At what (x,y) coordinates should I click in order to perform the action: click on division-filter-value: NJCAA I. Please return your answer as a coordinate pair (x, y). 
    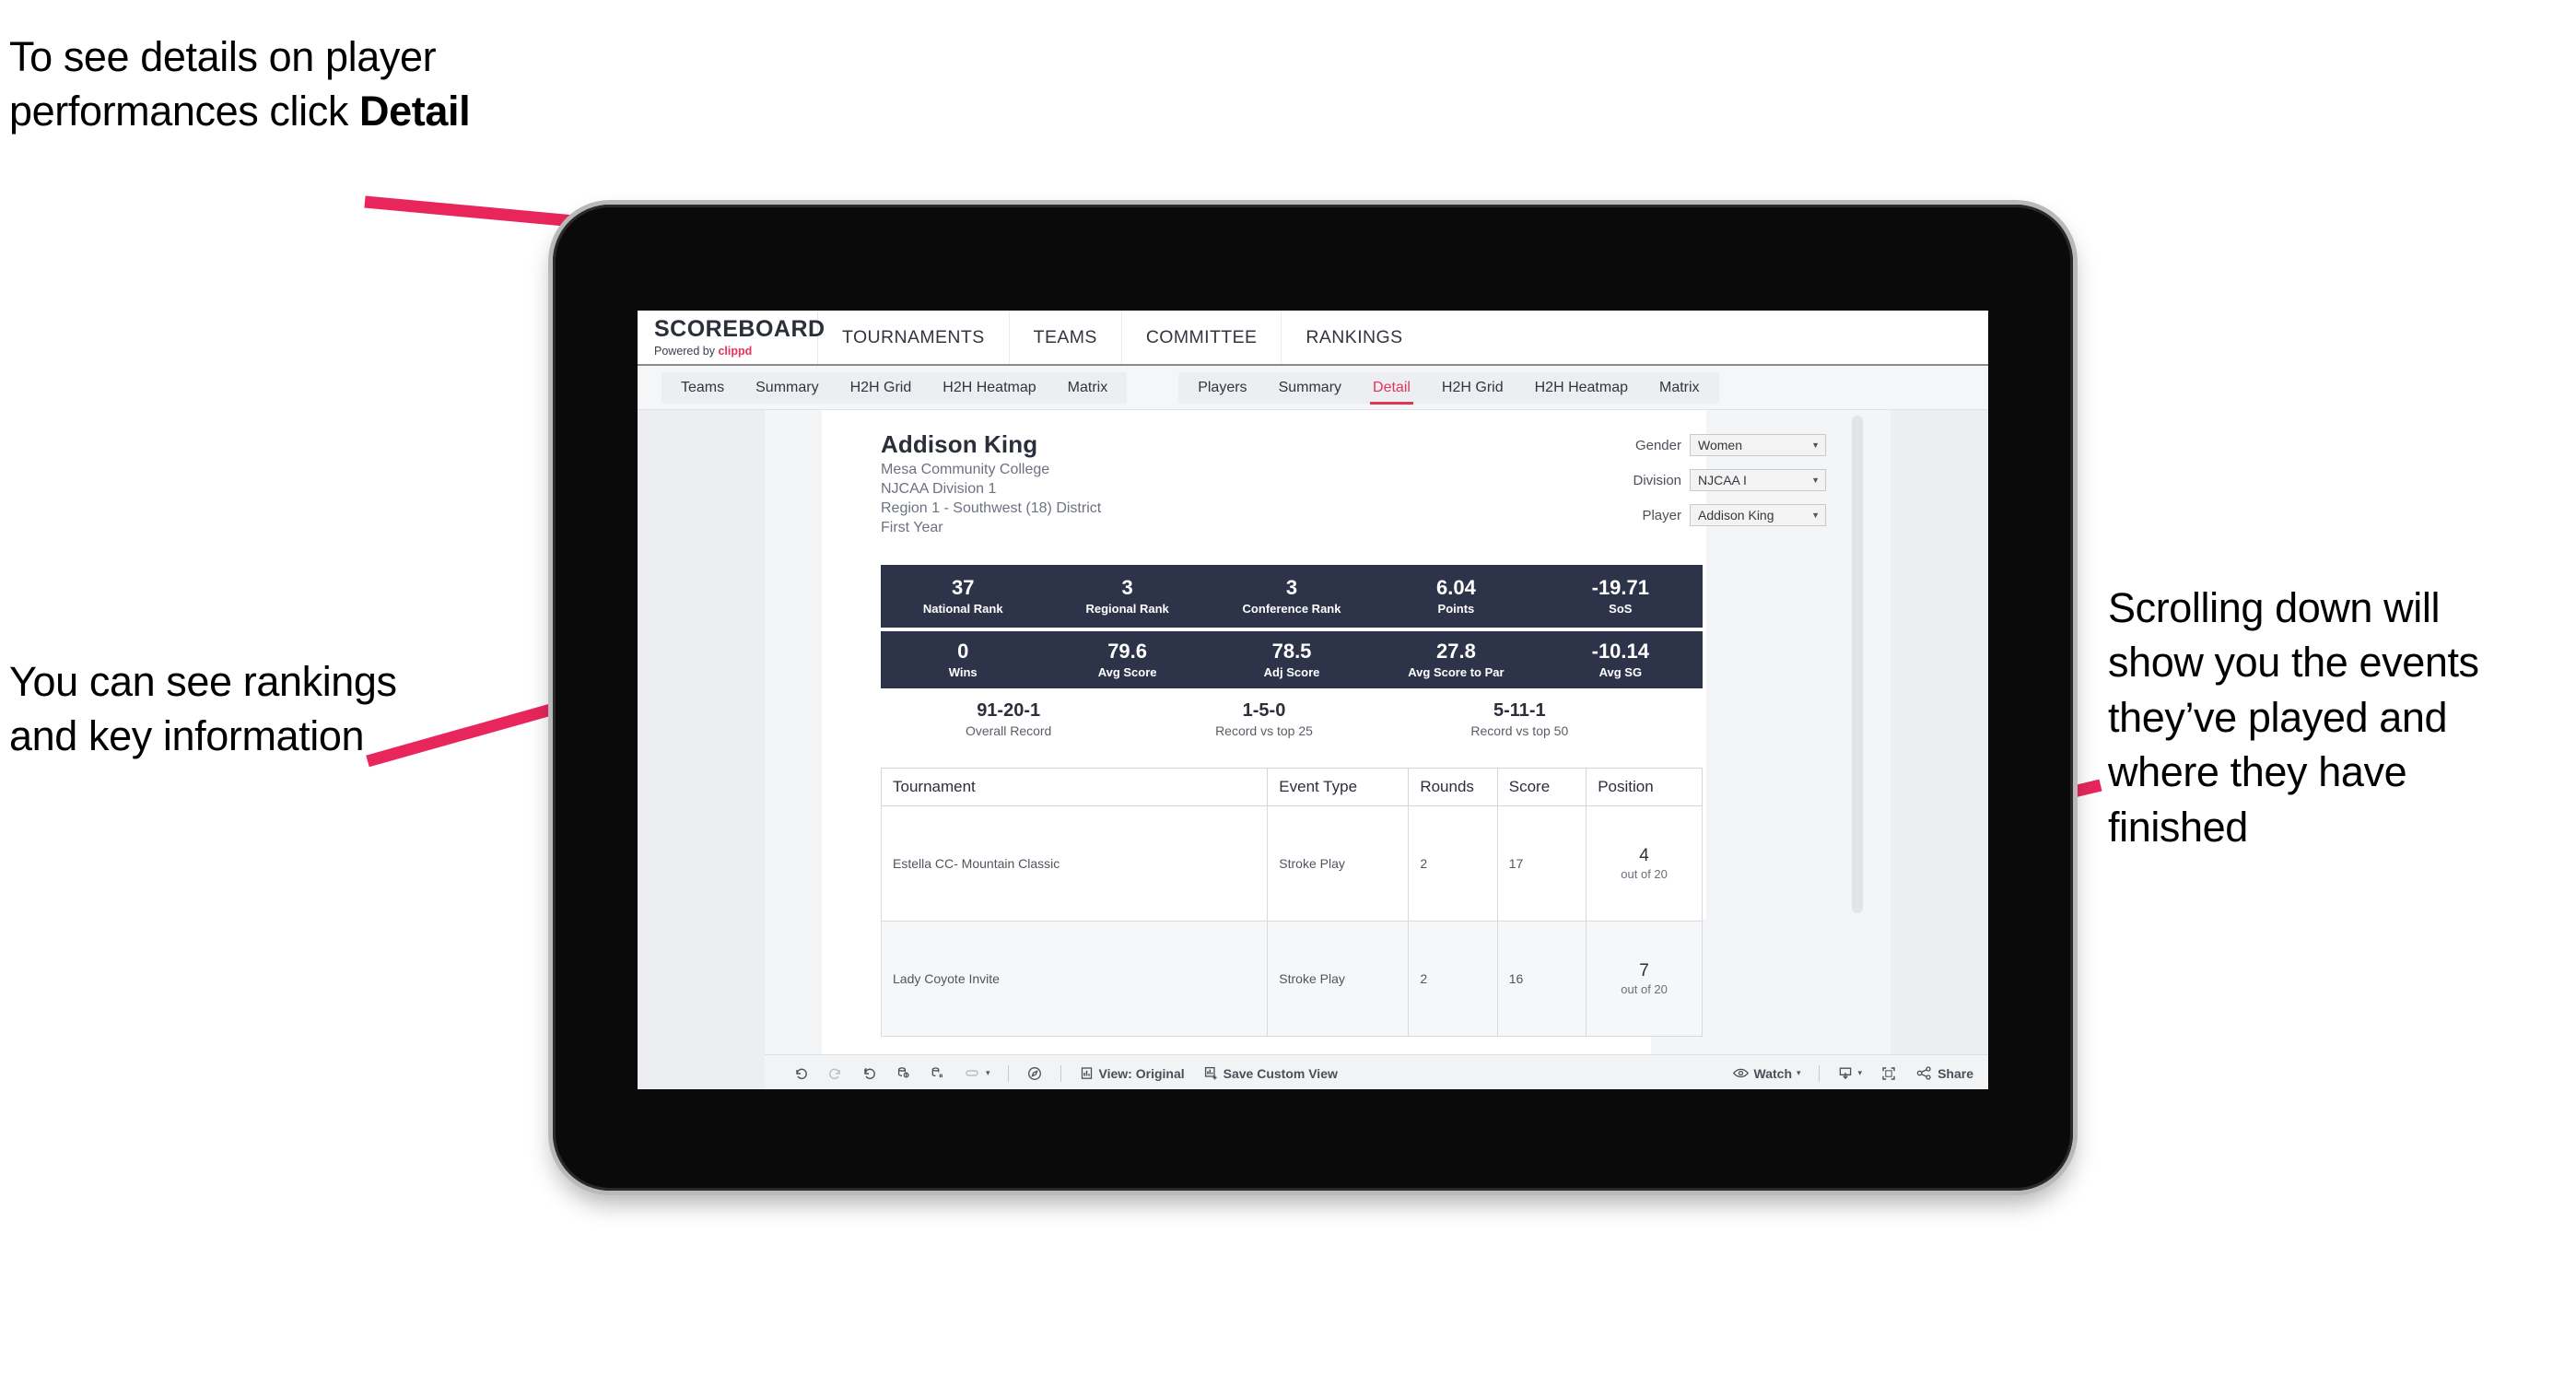
    Looking at the image, I should click on (1722, 480).